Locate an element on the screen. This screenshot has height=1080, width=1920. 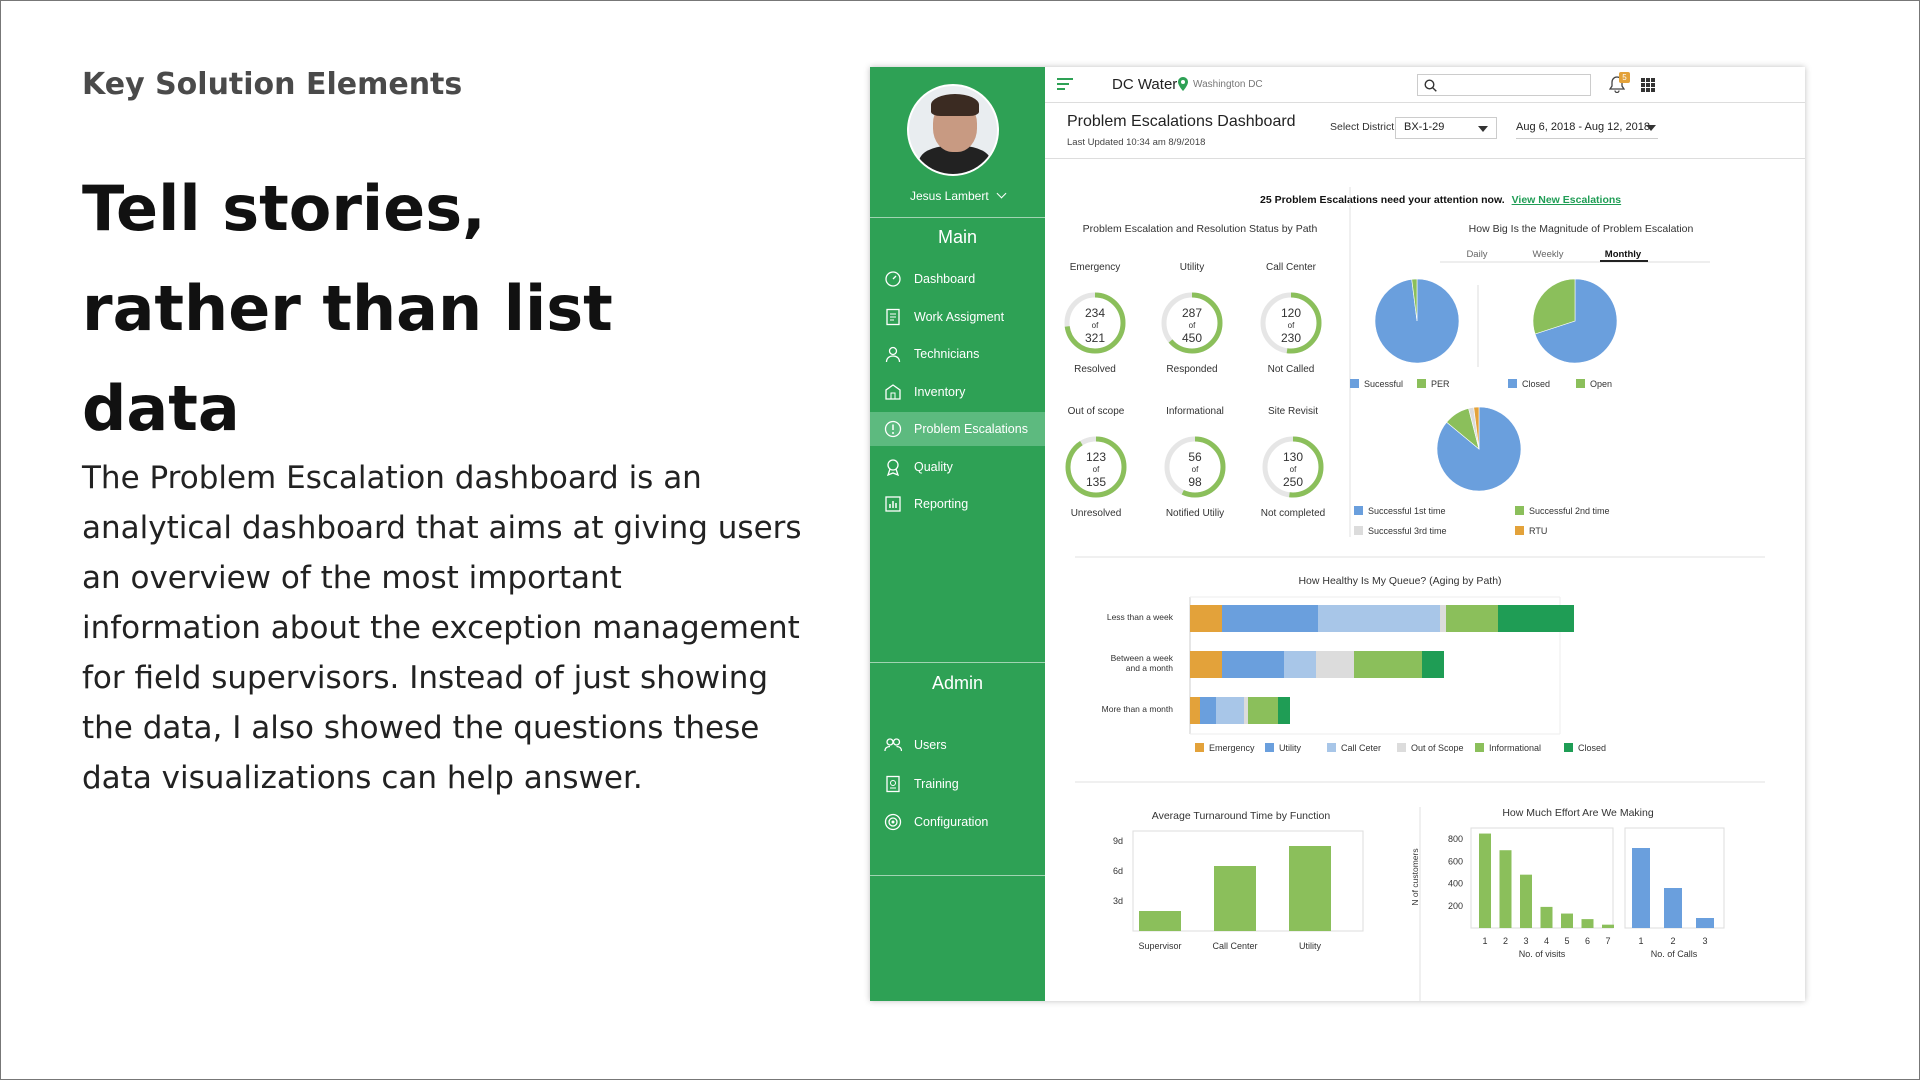
sidebar-item-label: Configuration is located at coordinates (951, 822).